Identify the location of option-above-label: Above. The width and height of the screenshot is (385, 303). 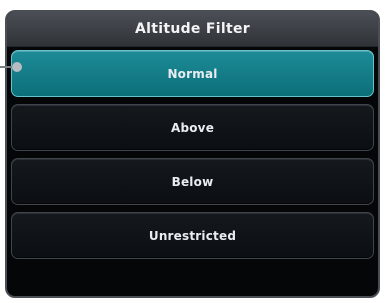
(192, 127).